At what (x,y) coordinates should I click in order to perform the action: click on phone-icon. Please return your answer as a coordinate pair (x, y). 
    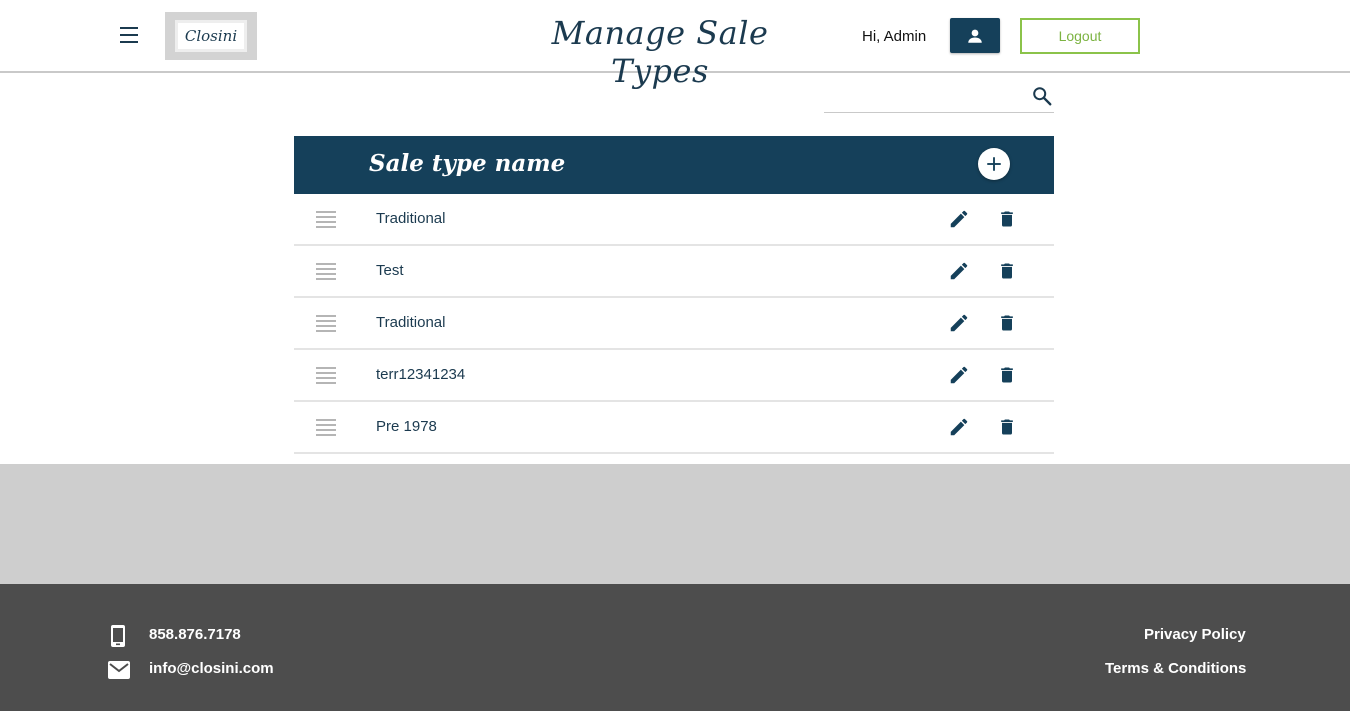
    Looking at the image, I should click on (118, 636).